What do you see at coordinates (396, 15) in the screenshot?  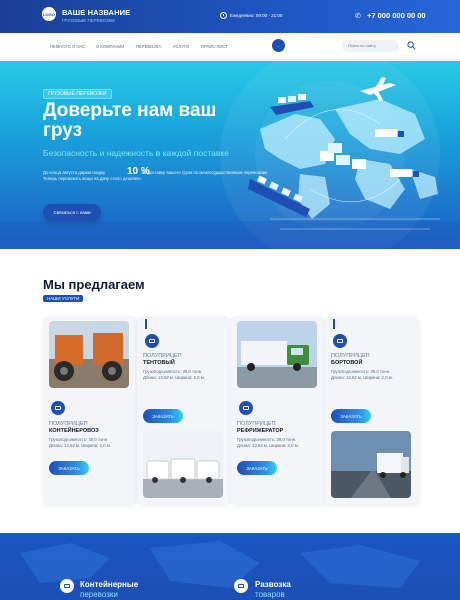 I see `phone-number: +7 000 000 00 00` at bounding box center [396, 15].